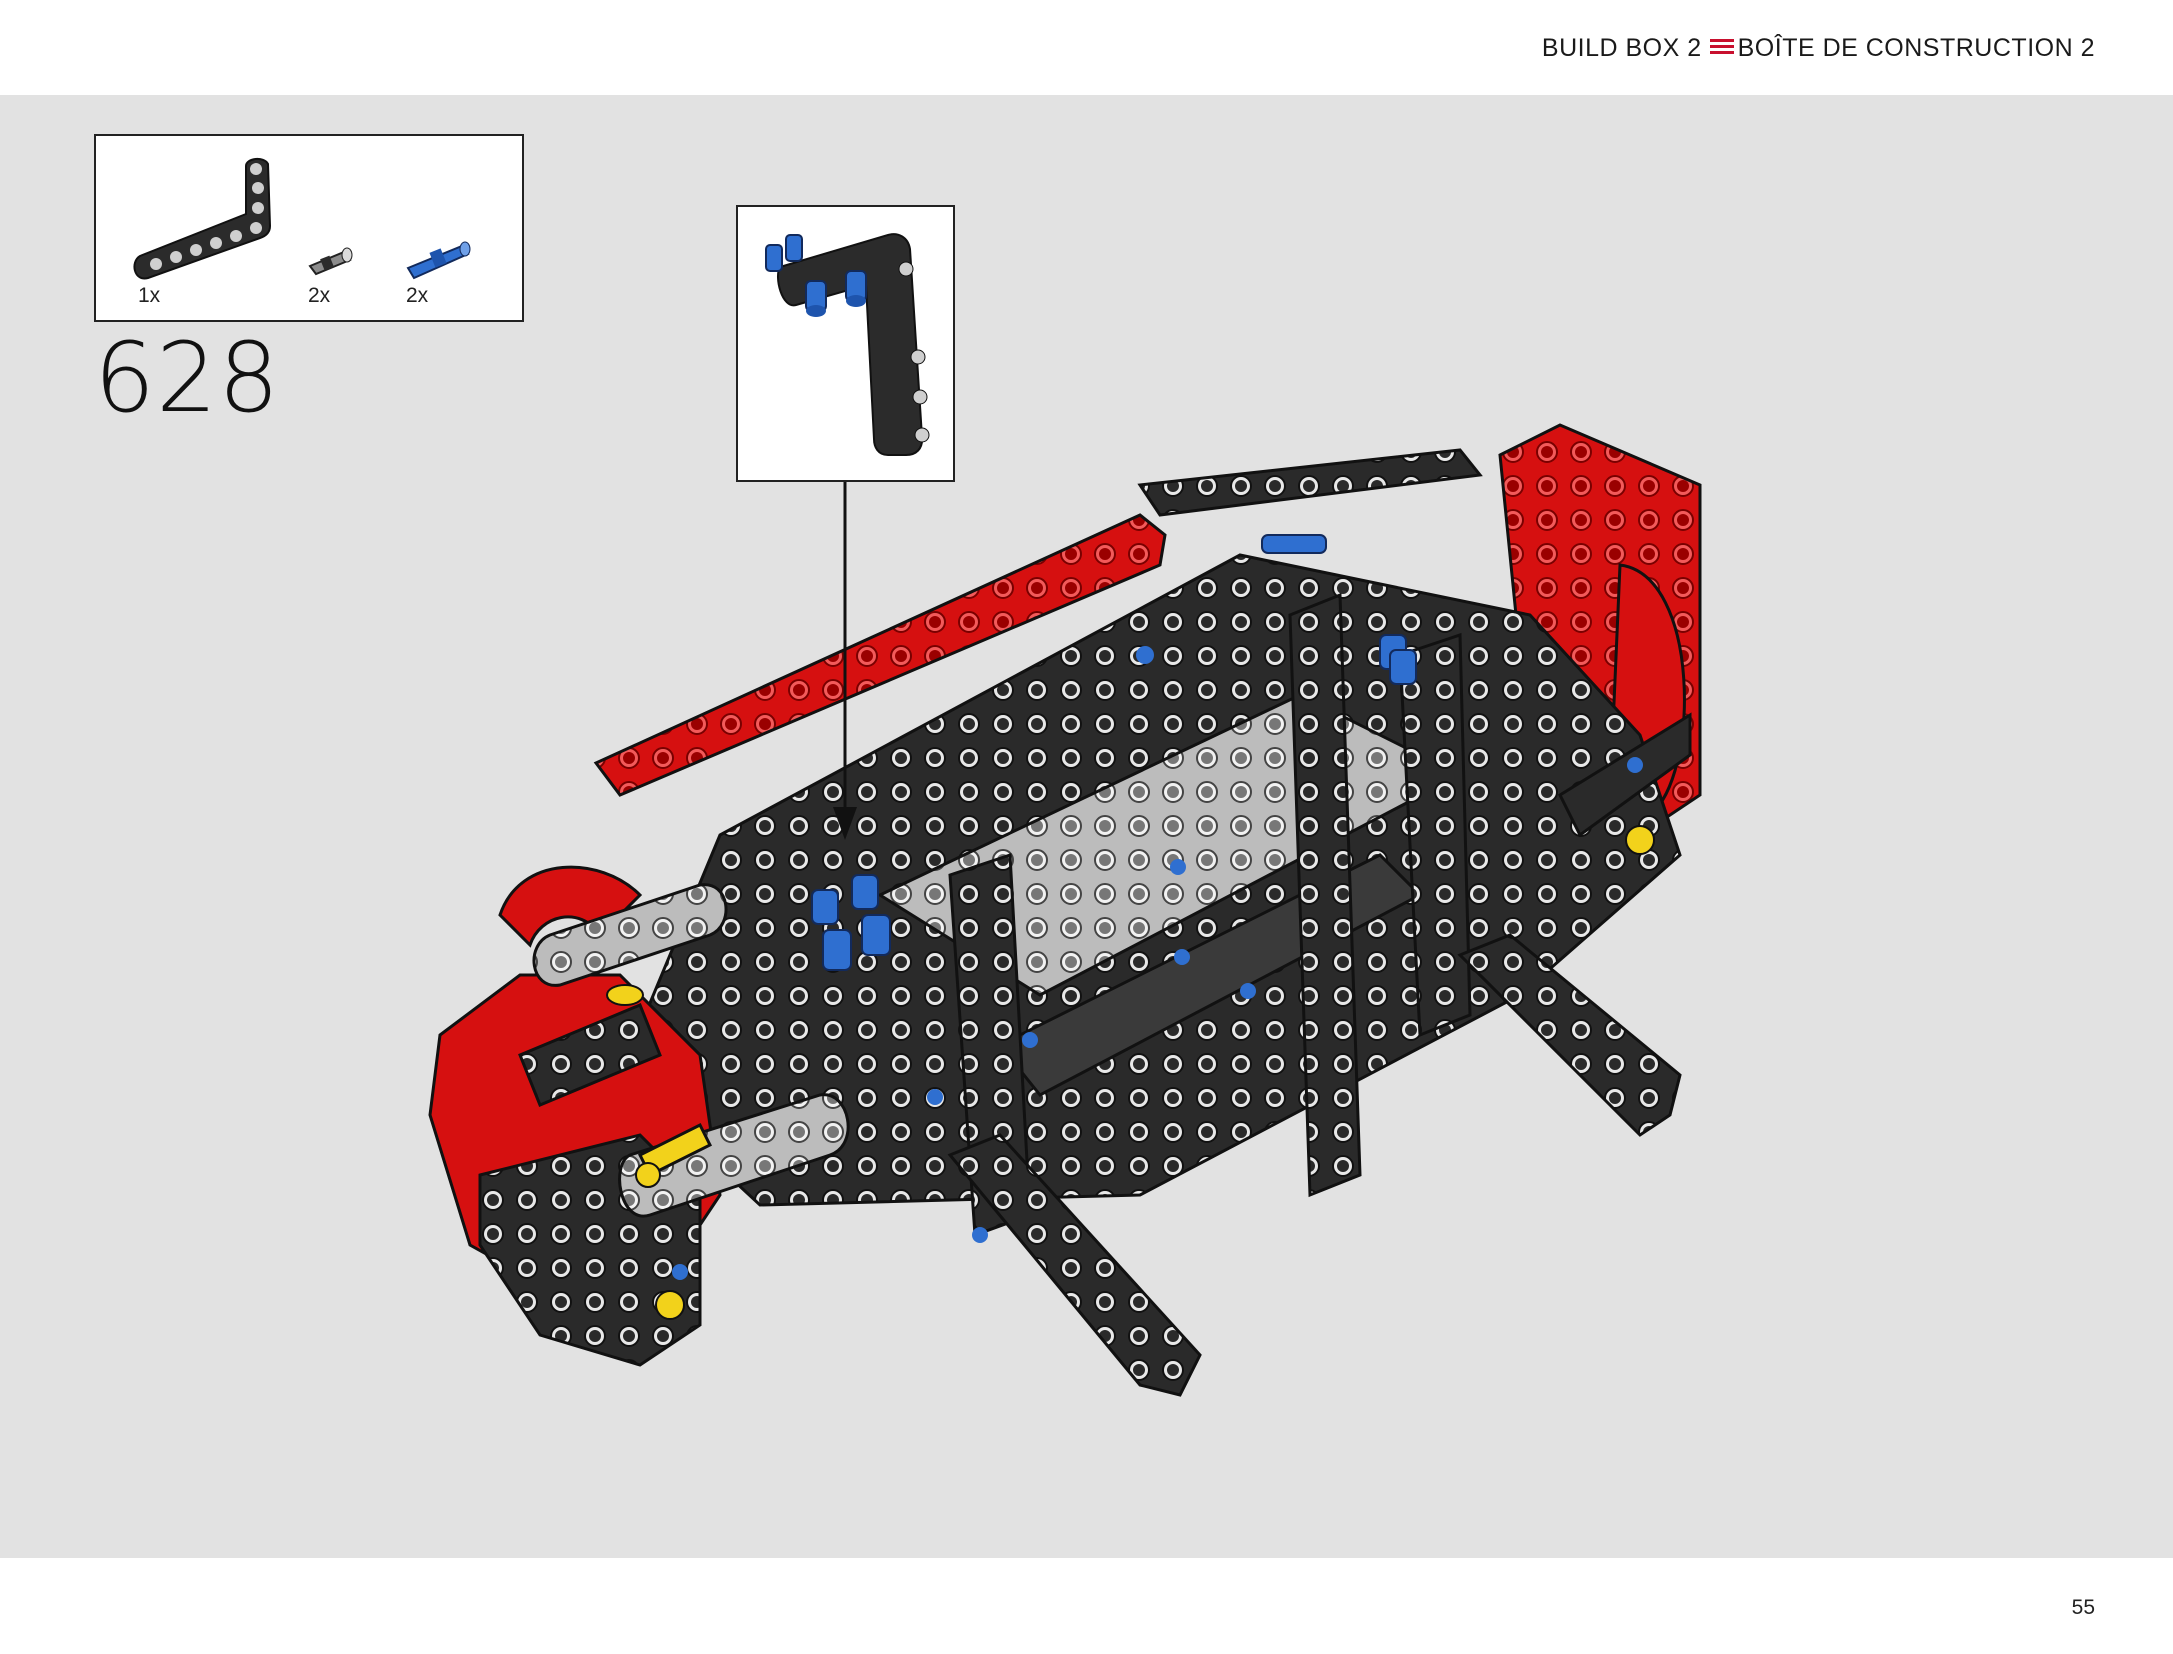 This screenshot has height=1654, width=2173. Describe the element at coordinates (1621, 48) in the screenshot. I see `build-box-text: BUILD BOX 2` at that location.